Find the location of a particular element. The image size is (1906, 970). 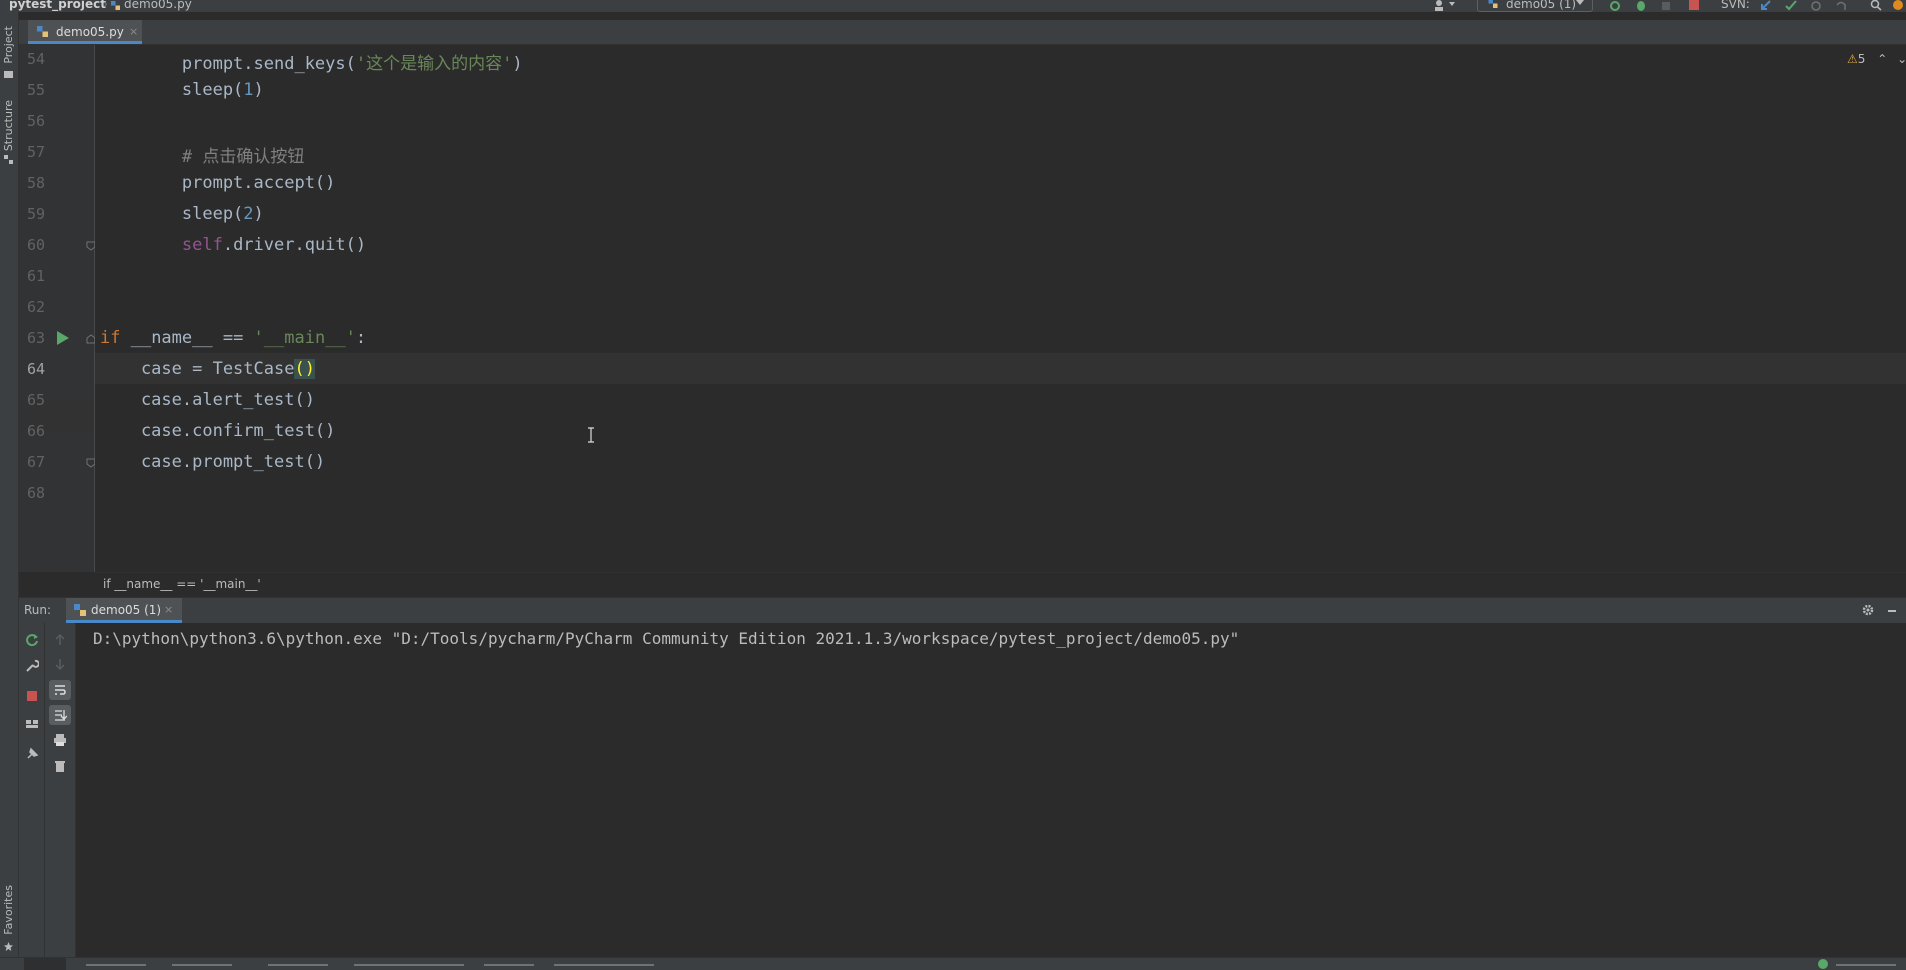

editor-tab-bar: demo05.py × is located at coordinates (962, 32).